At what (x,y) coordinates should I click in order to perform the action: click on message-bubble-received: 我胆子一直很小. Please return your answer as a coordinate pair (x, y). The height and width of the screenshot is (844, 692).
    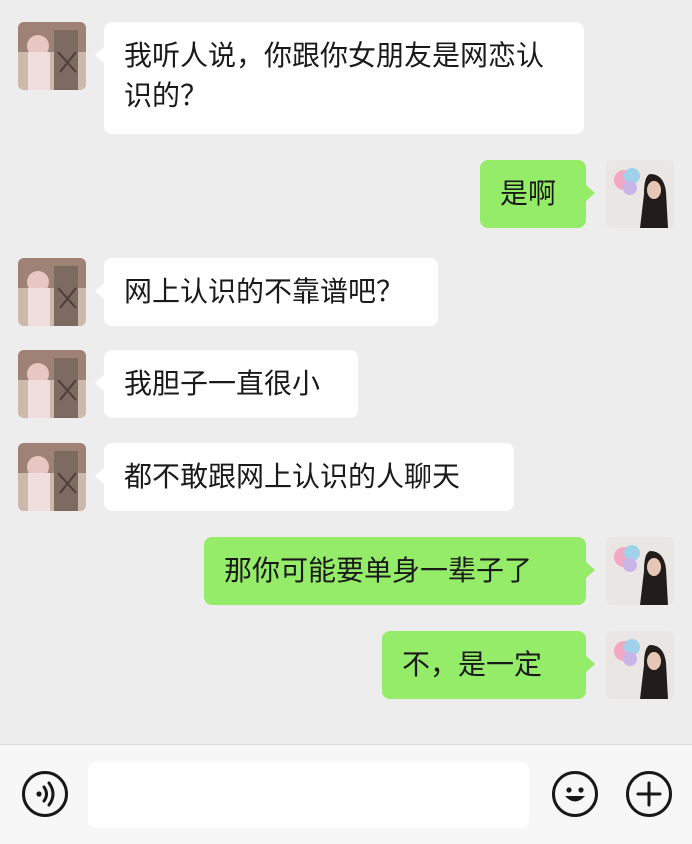
    Looking at the image, I should click on (226, 384).